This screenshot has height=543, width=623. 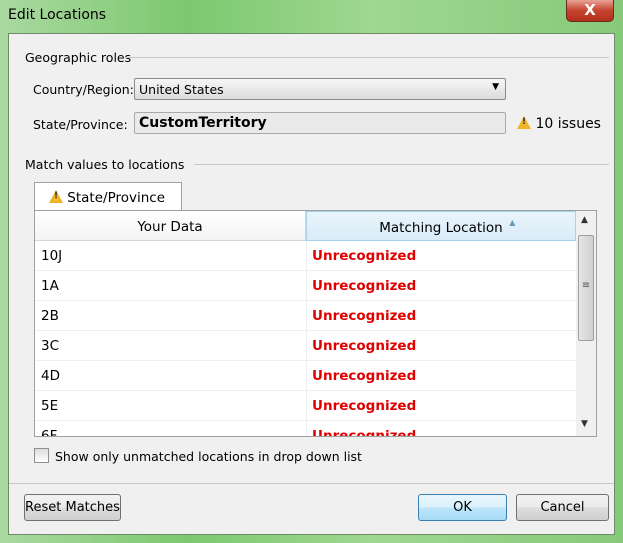 I want to click on country-value: United States, so click(x=181, y=89).